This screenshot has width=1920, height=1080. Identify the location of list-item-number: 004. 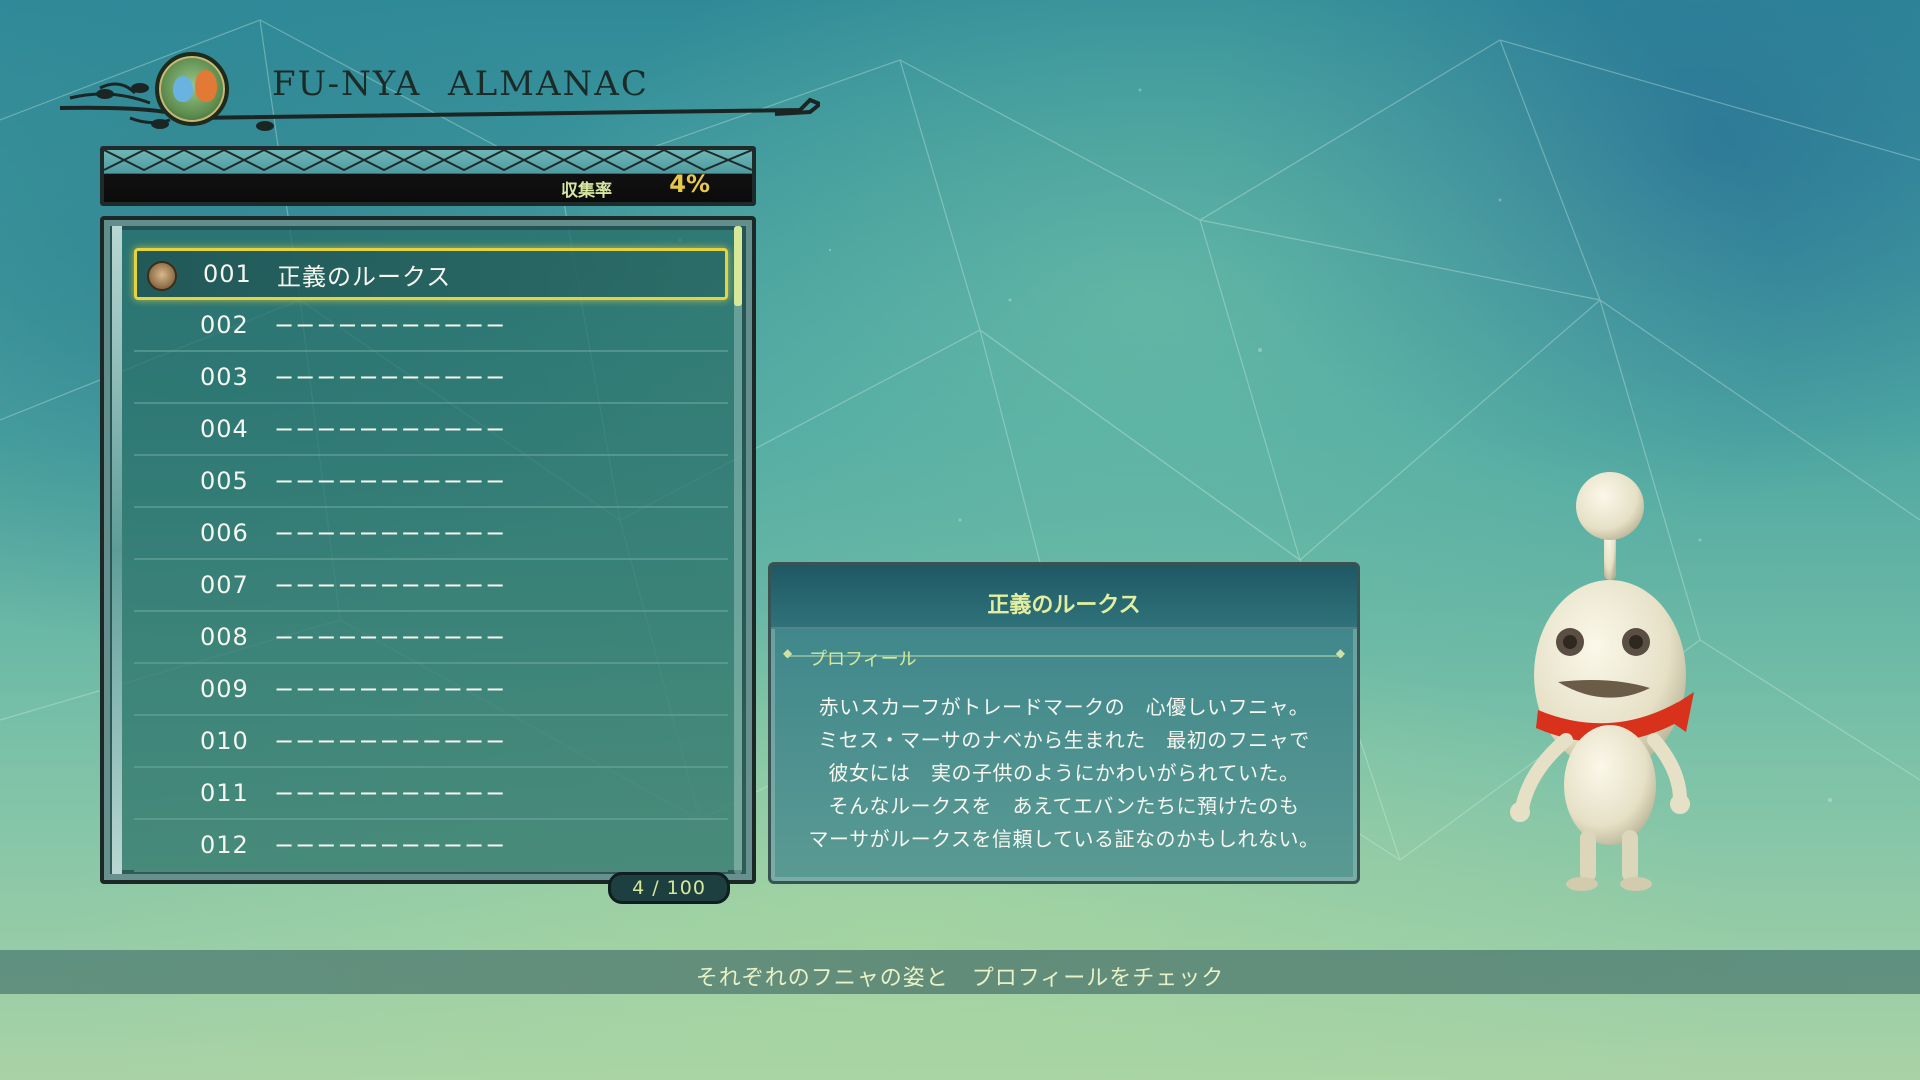
(224, 429).